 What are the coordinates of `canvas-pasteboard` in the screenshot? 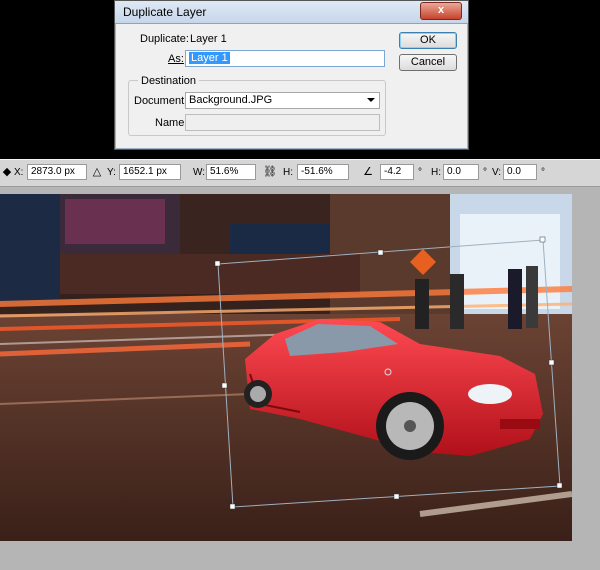 It's located at (586, 382).